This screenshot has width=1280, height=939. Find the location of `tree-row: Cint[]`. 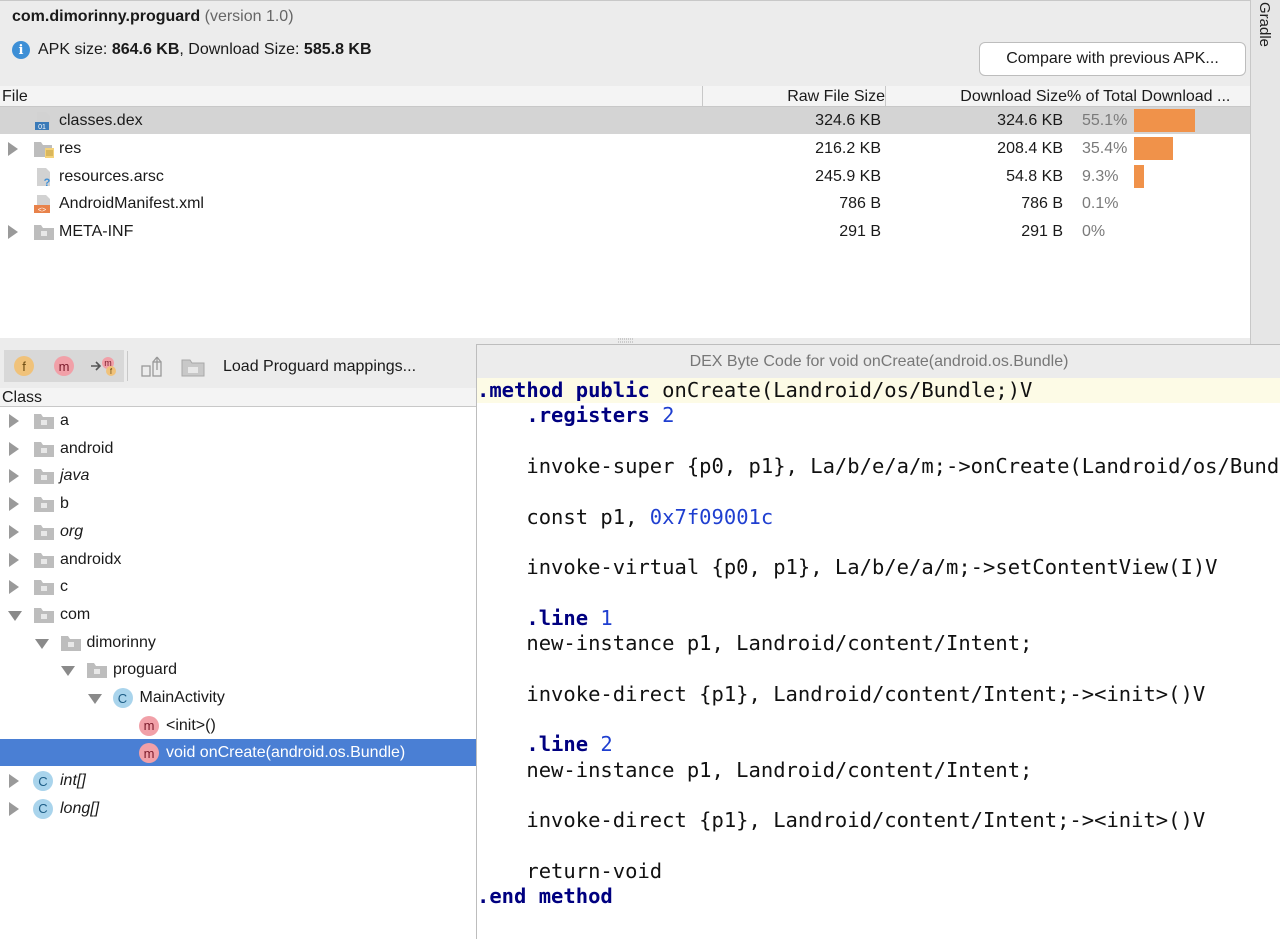

tree-row: Cint[] is located at coordinates (238, 780).